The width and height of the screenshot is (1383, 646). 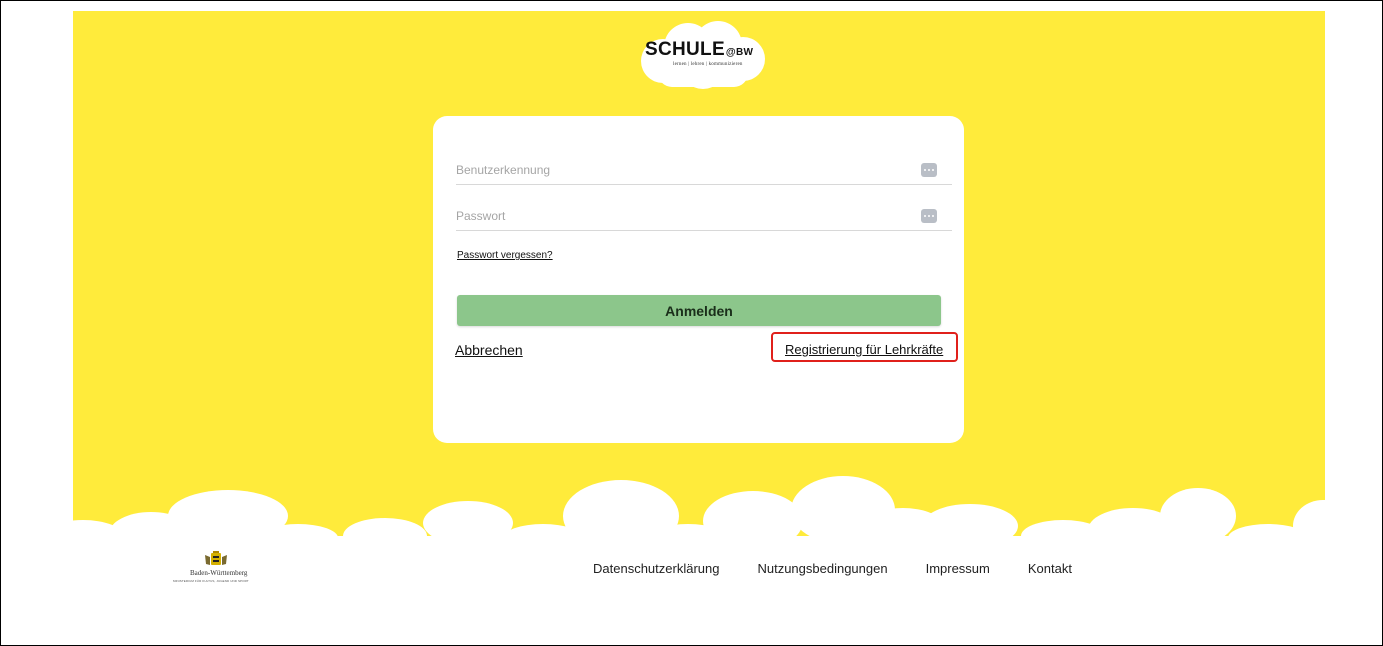 I want to click on footer-link-imprint: Impressum, so click(x=958, y=568).